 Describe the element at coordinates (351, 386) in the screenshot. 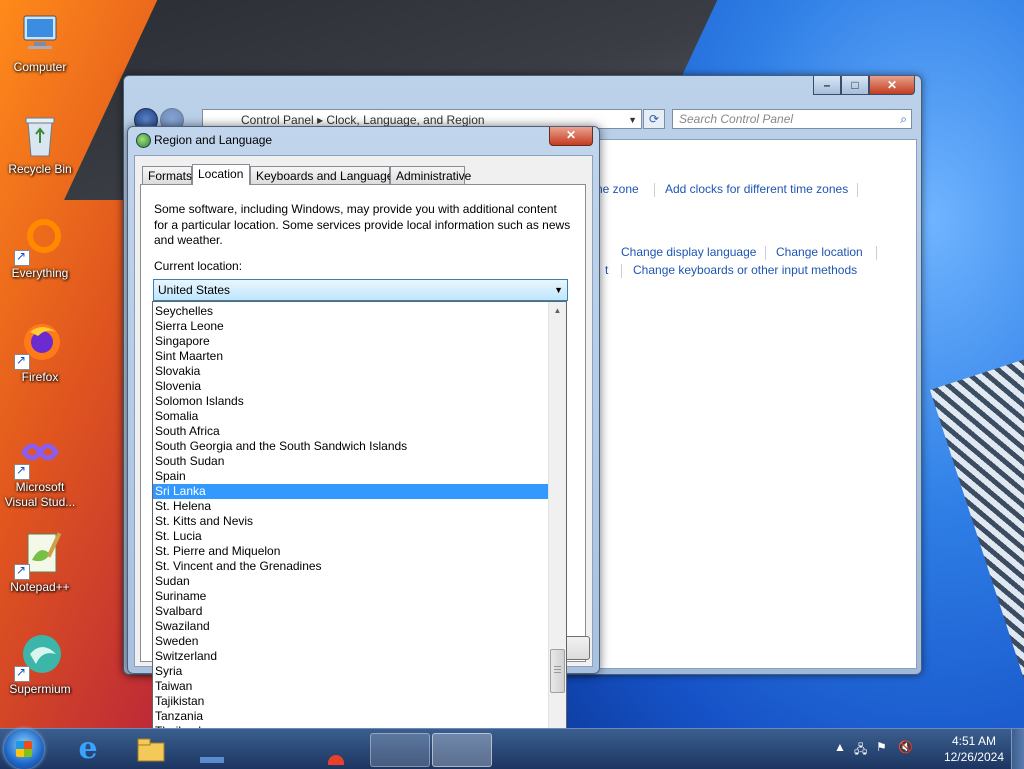

I see `location-option: Slovenia` at that location.